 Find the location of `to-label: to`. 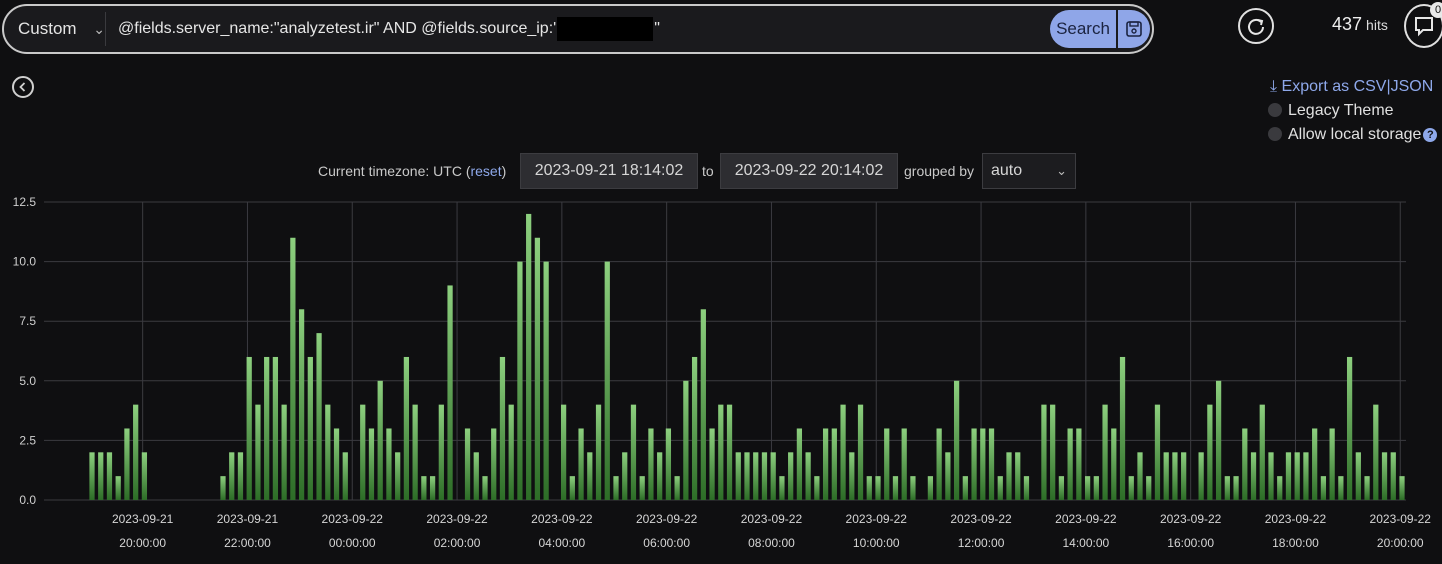

to-label: to is located at coordinates (708, 171).